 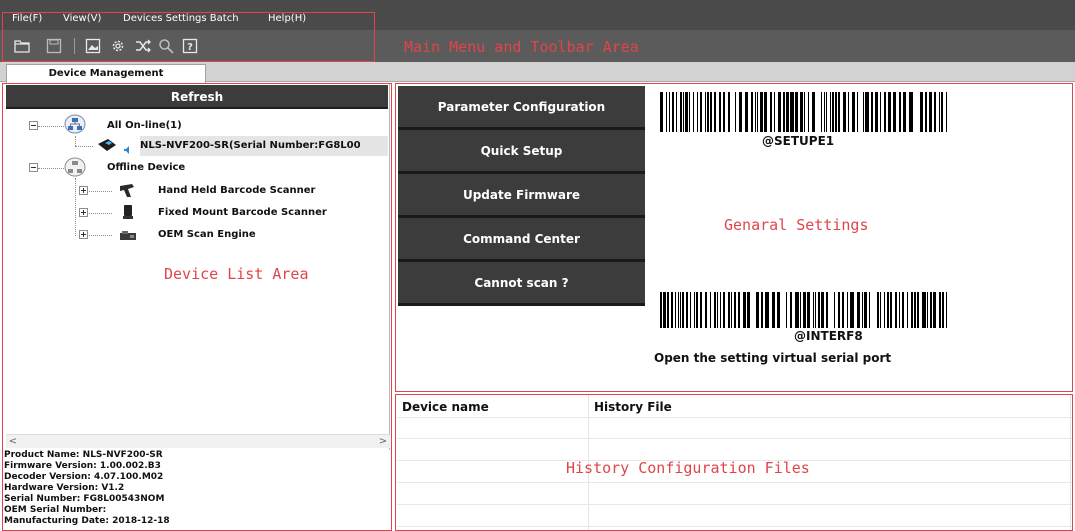 What do you see at coordinates (33, 167) in the screenshot?
I see `tree-collapse-offline` at bounding box center [33, 167].